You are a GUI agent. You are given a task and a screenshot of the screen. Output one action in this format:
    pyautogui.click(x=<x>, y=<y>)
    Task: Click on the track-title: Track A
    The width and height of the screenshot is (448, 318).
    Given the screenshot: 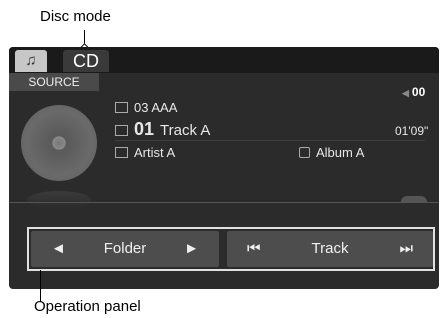 What is the action you would take?
    pyautogui.click(x=185, y=130)
    